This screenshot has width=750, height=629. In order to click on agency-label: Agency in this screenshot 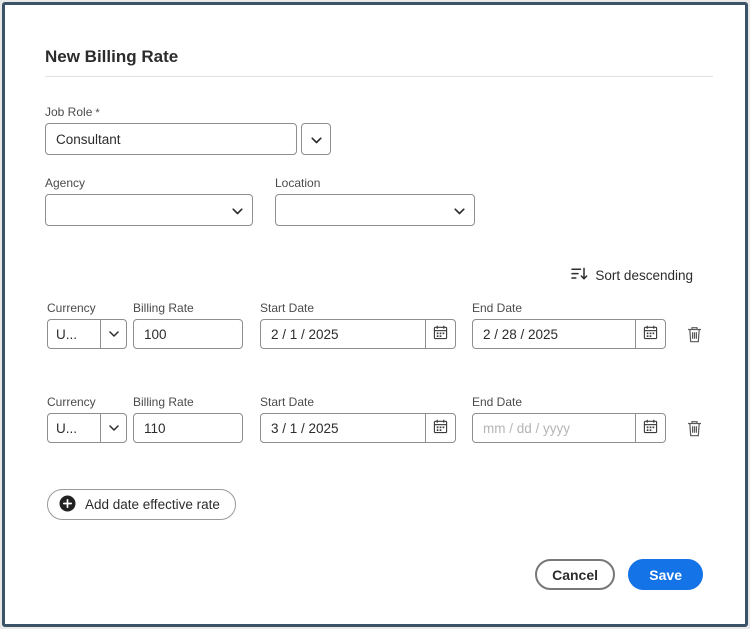, I will do `click(65, 183)`.